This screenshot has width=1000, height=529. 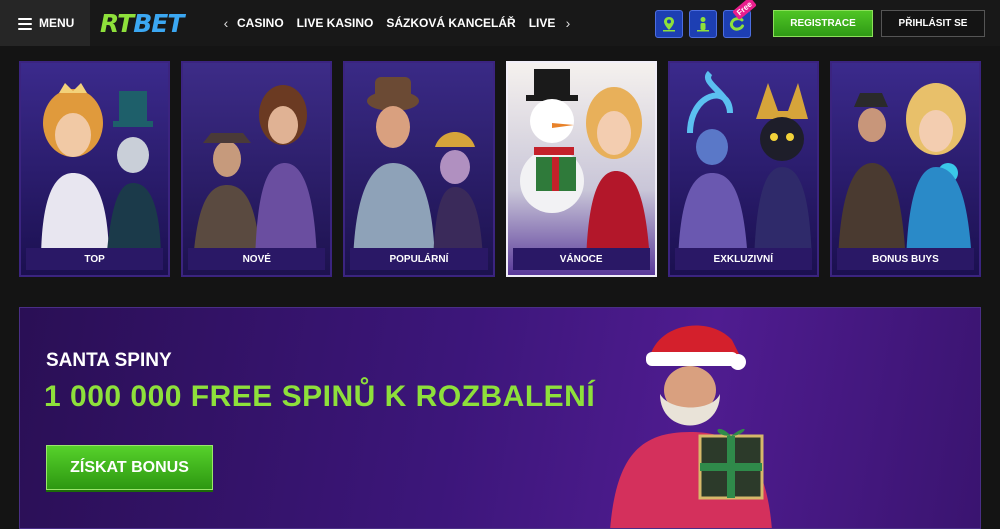 I want to click on category-exkluzivni-art, so click(x=743, y=169).